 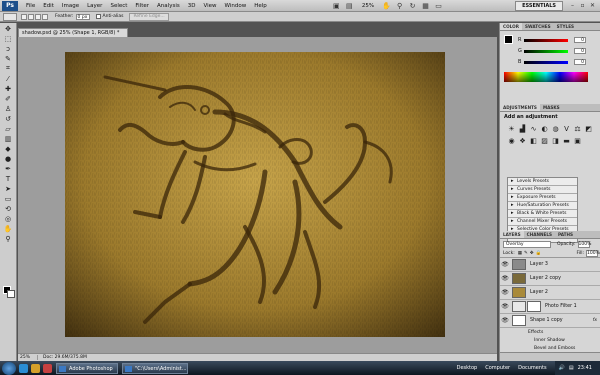 I want to click on lock-transparency-icon: ▦, so click(x=520, y=253).